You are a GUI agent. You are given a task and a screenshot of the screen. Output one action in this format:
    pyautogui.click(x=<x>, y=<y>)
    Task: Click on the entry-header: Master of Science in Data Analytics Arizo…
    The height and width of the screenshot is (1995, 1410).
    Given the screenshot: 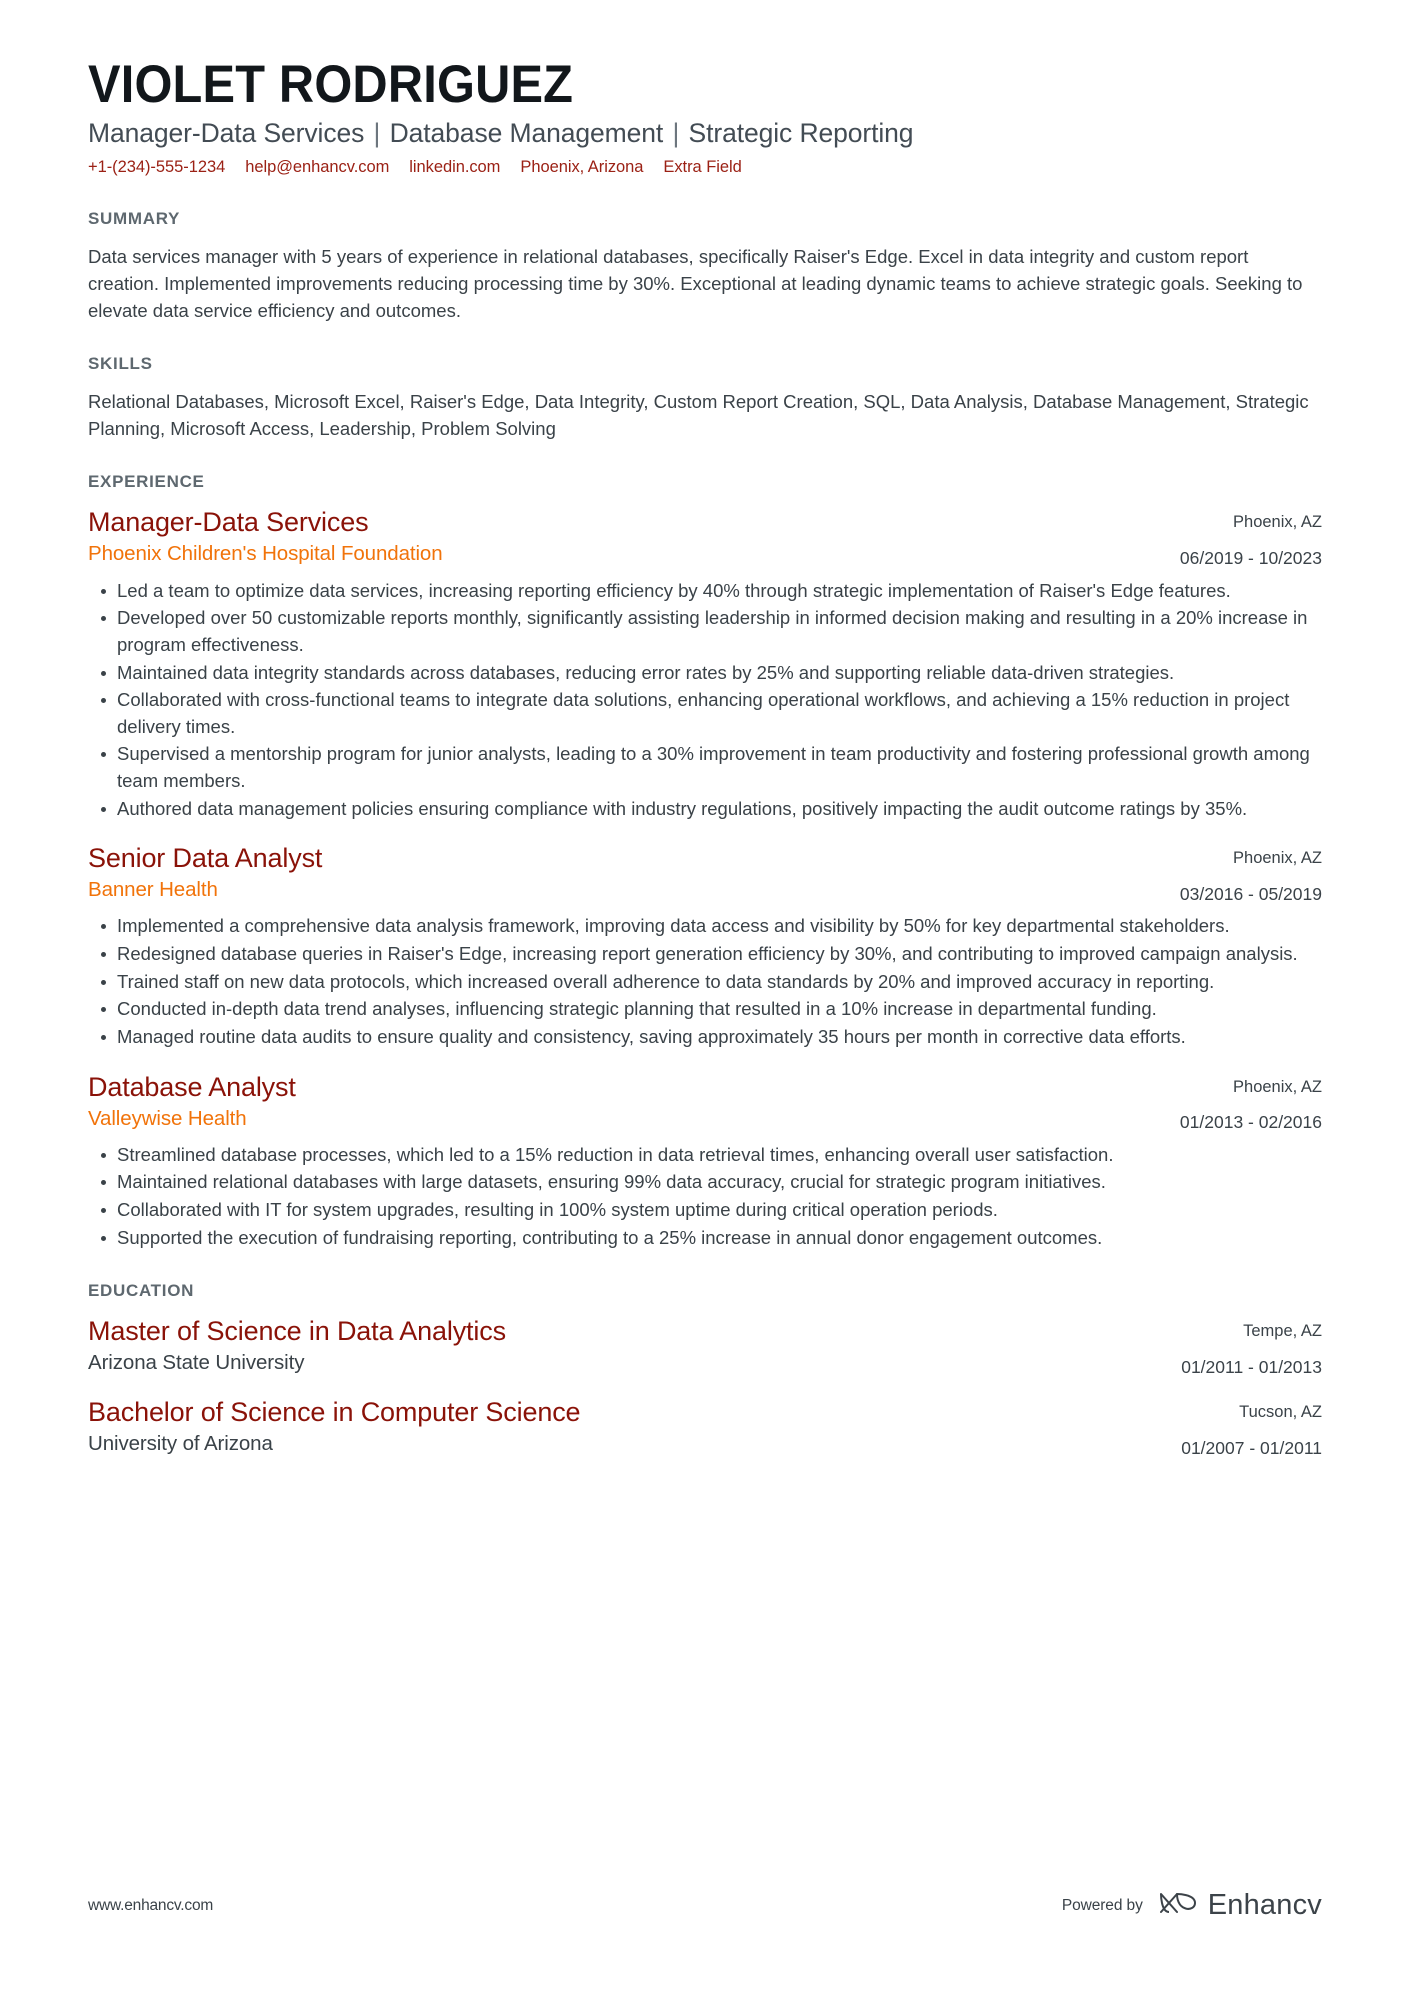 What is the action you would take?
    pyautogui.click(x=705, y=1346)
    